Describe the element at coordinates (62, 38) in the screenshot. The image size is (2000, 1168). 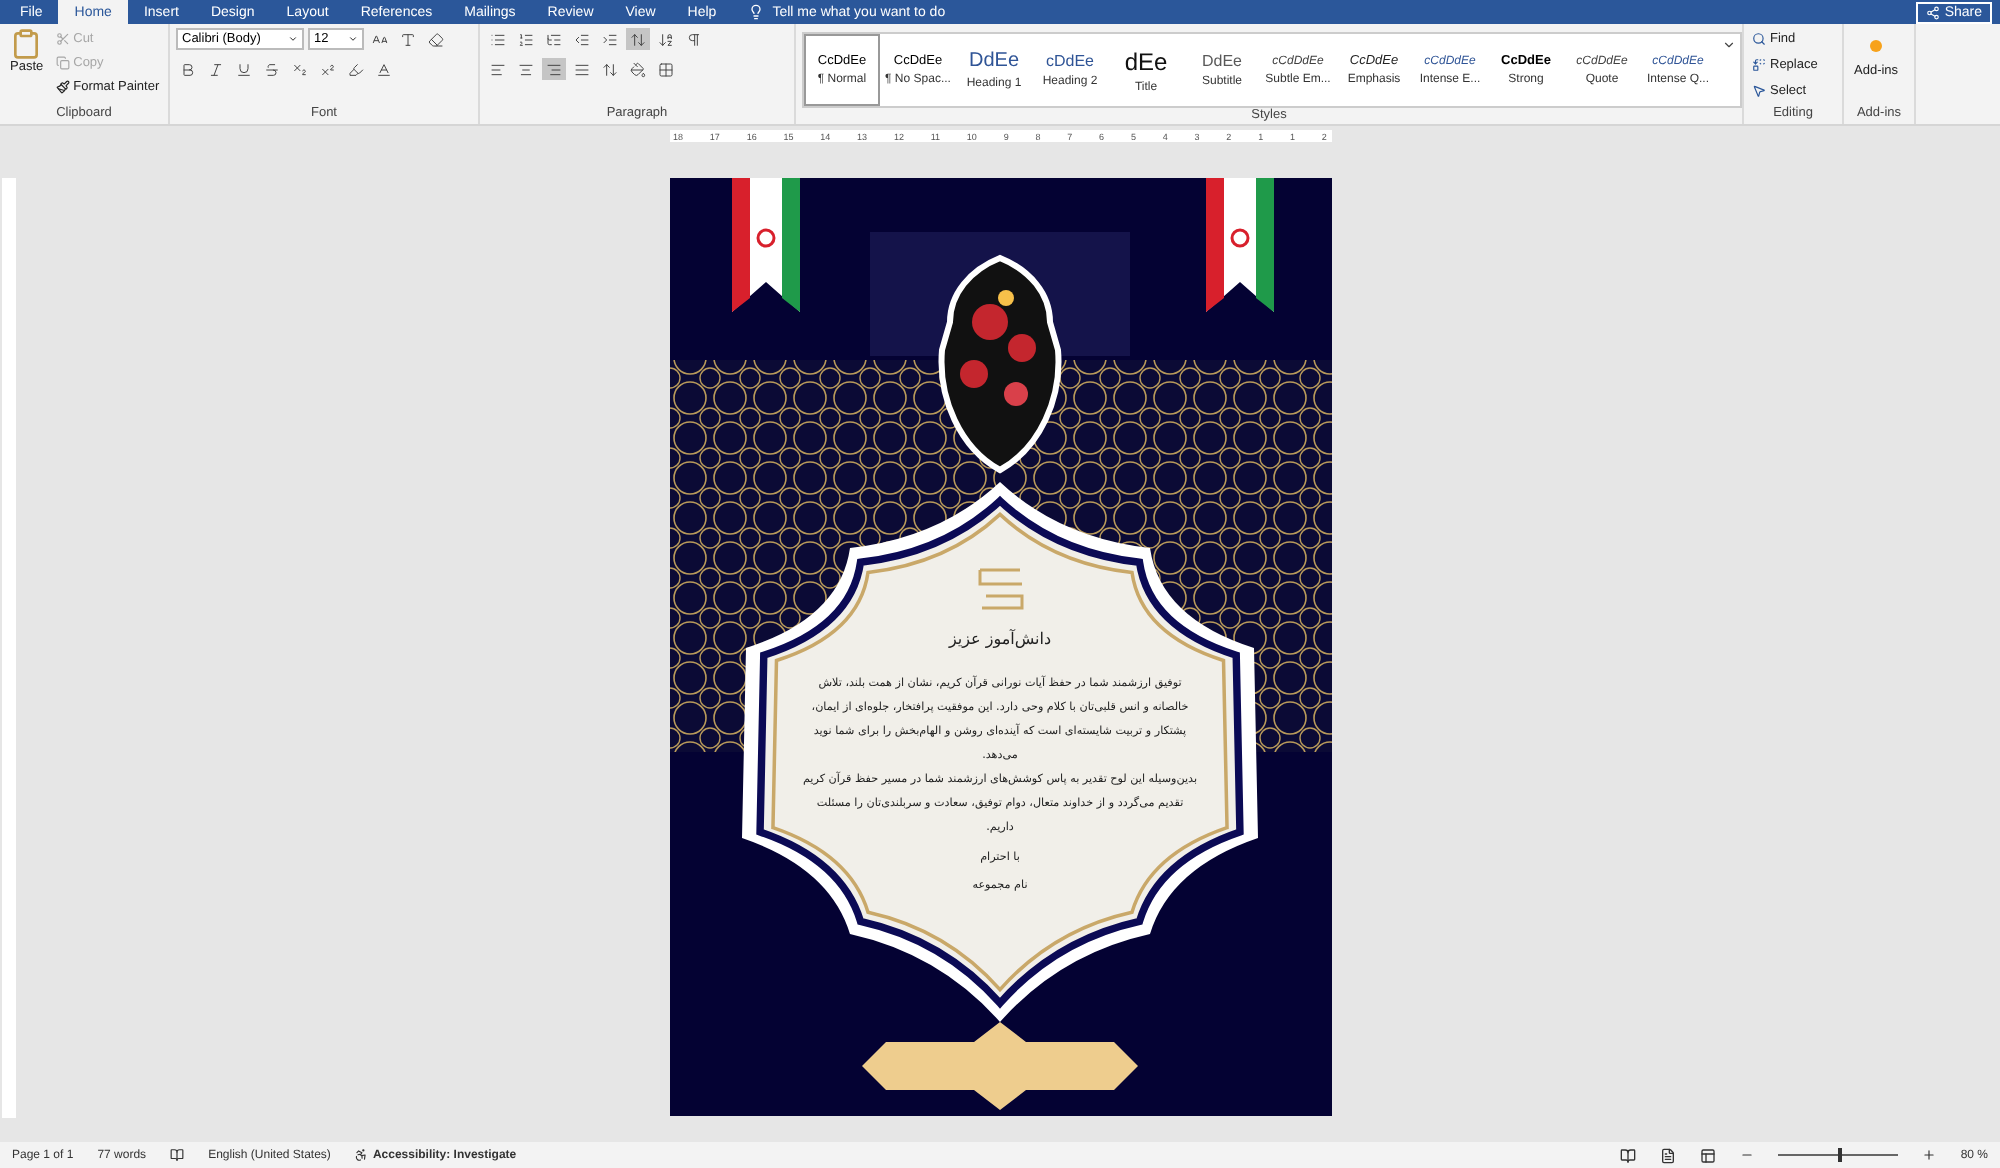
I see `scissors-icon` at that location.